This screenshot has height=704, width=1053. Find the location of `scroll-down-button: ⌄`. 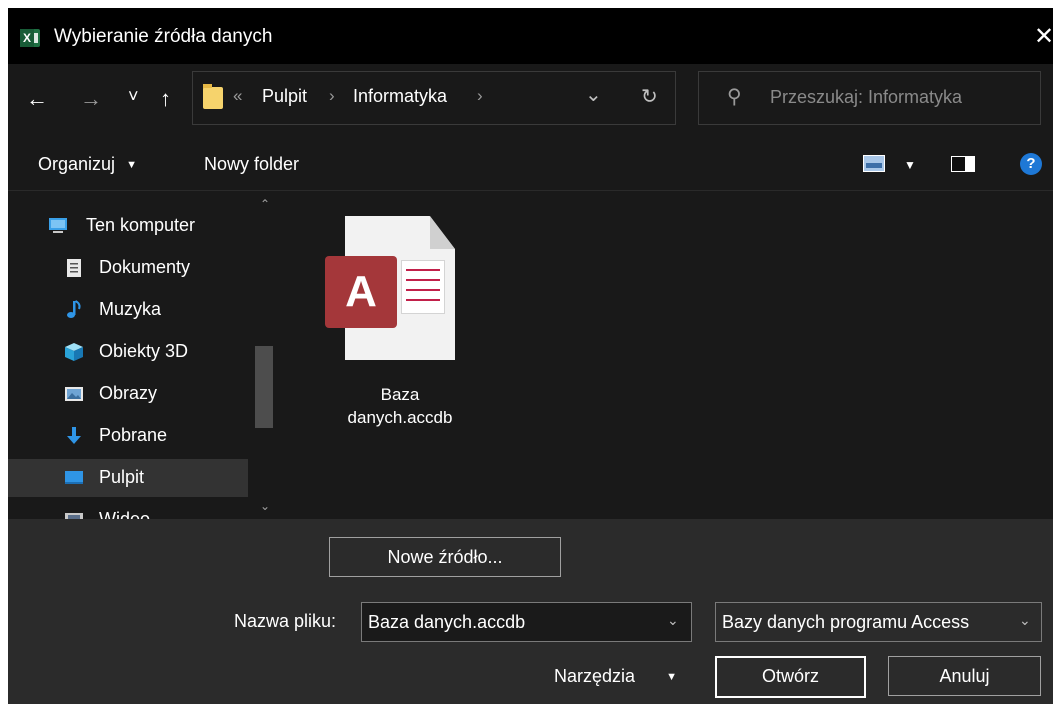

scroll-down-button: ⌄ is located at coordinates (265, 506).